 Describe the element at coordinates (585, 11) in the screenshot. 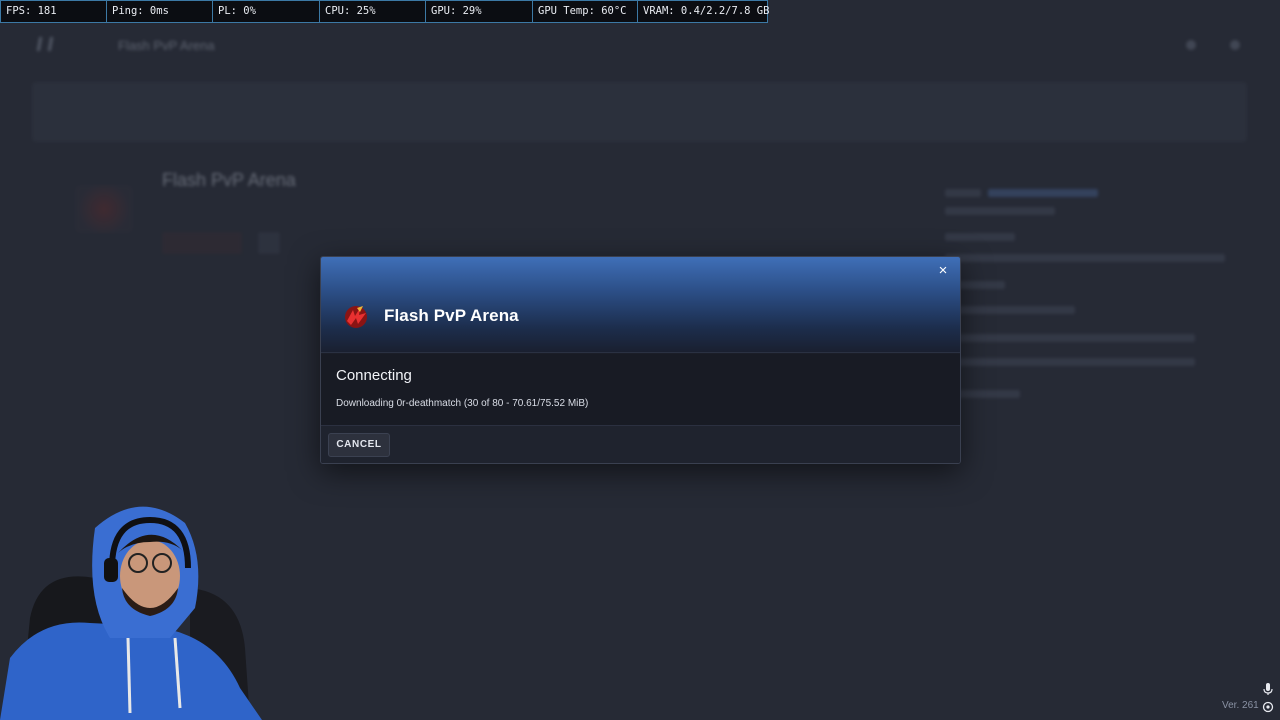

I see `gpu-temp-readout: GPU Temp: 60°C` at that location.